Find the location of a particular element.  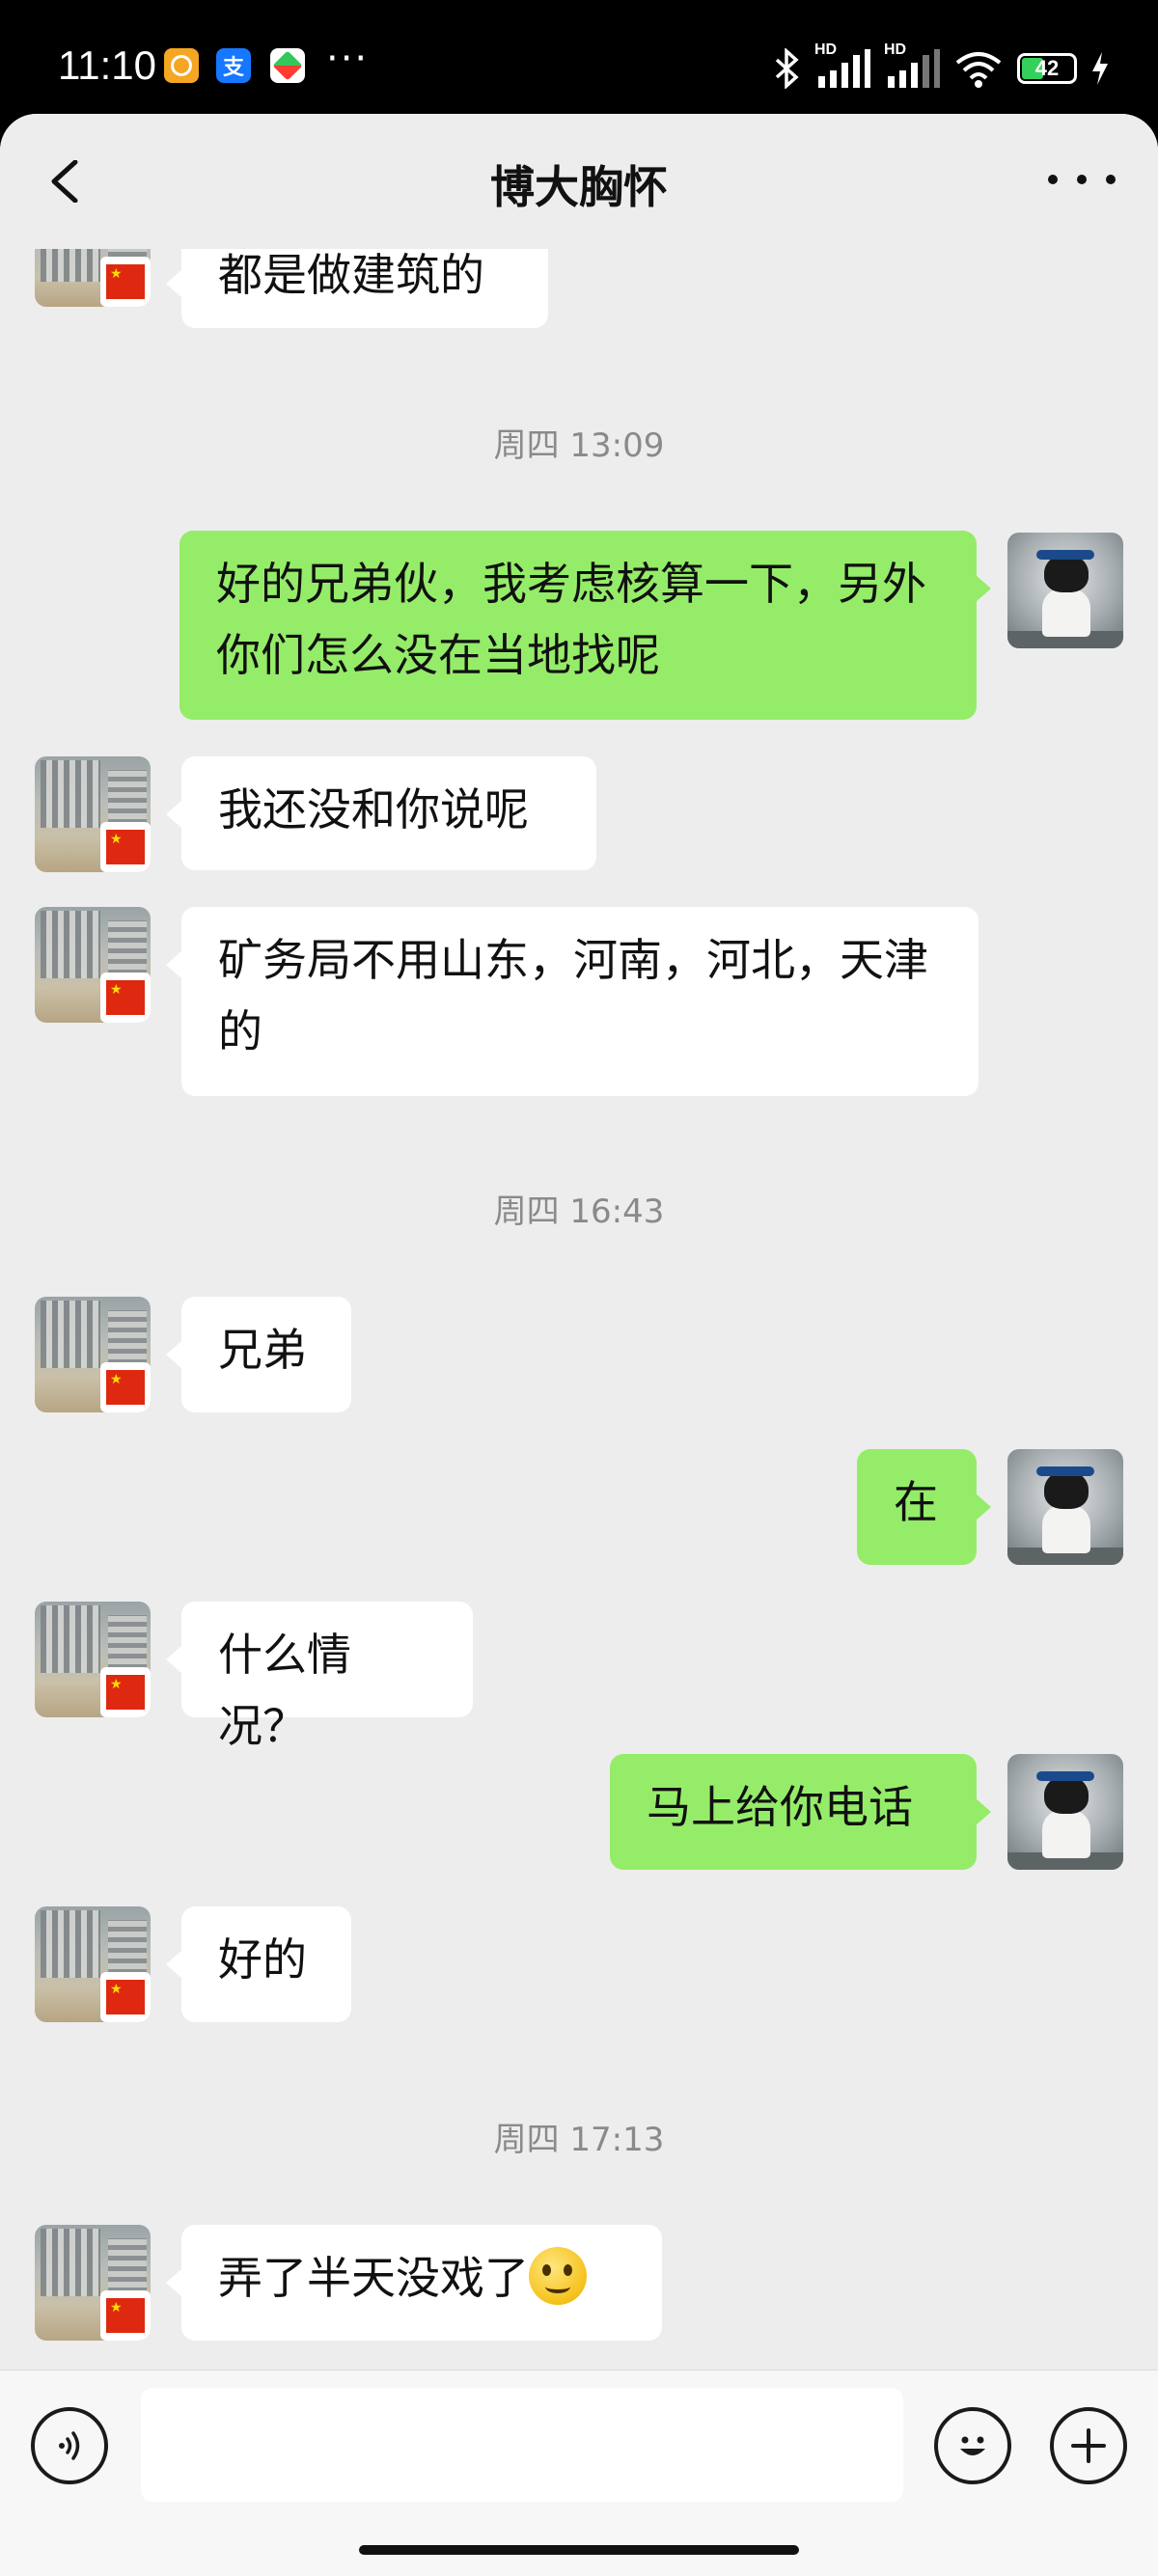

status-bar: 11:10 支 ··· HD HD 42 is located at coordinates (579, 58).